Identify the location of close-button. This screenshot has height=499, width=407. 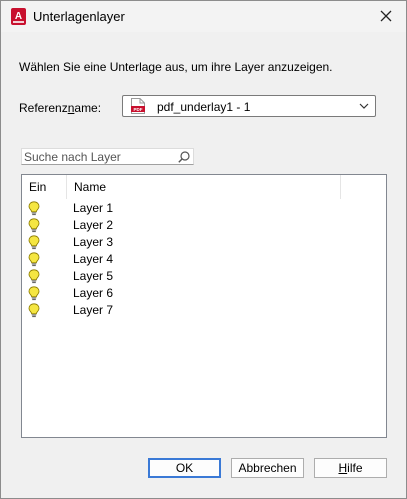
(386, 16).